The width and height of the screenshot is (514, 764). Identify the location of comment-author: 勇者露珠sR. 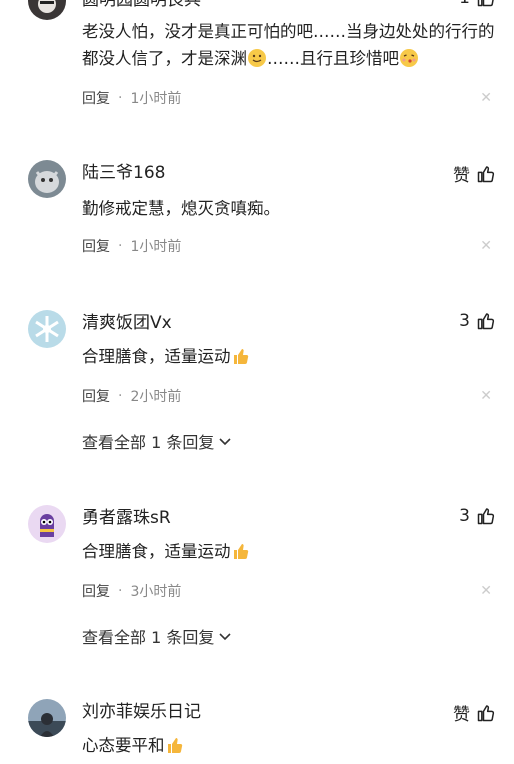
(126, 518).